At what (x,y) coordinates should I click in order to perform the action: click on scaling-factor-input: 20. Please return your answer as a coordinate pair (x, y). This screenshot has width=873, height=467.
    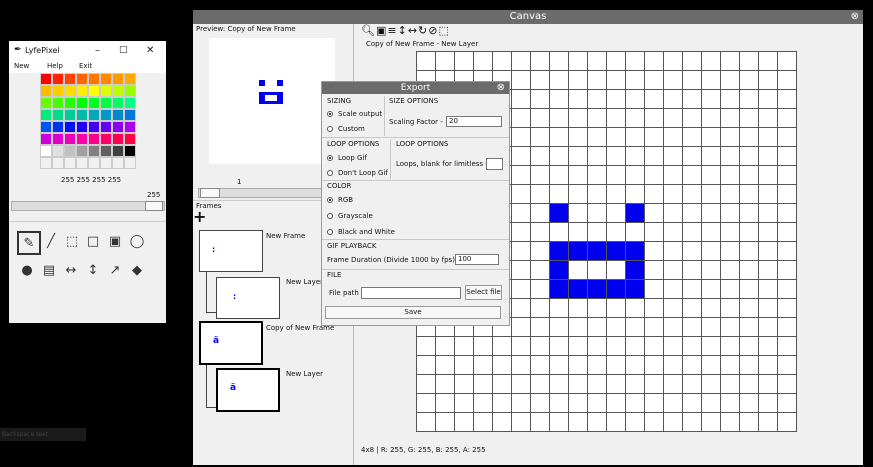
    Looking at the image, I should click on (474, 121).